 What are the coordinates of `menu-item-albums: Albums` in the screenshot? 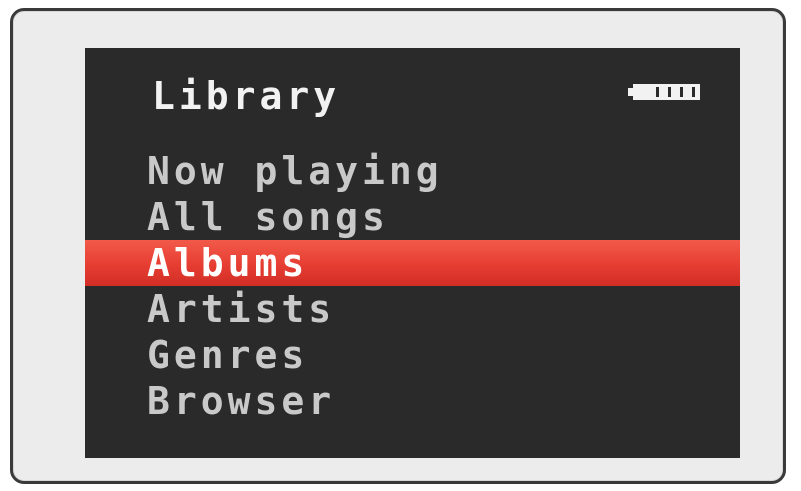 It's located at (412, 263).